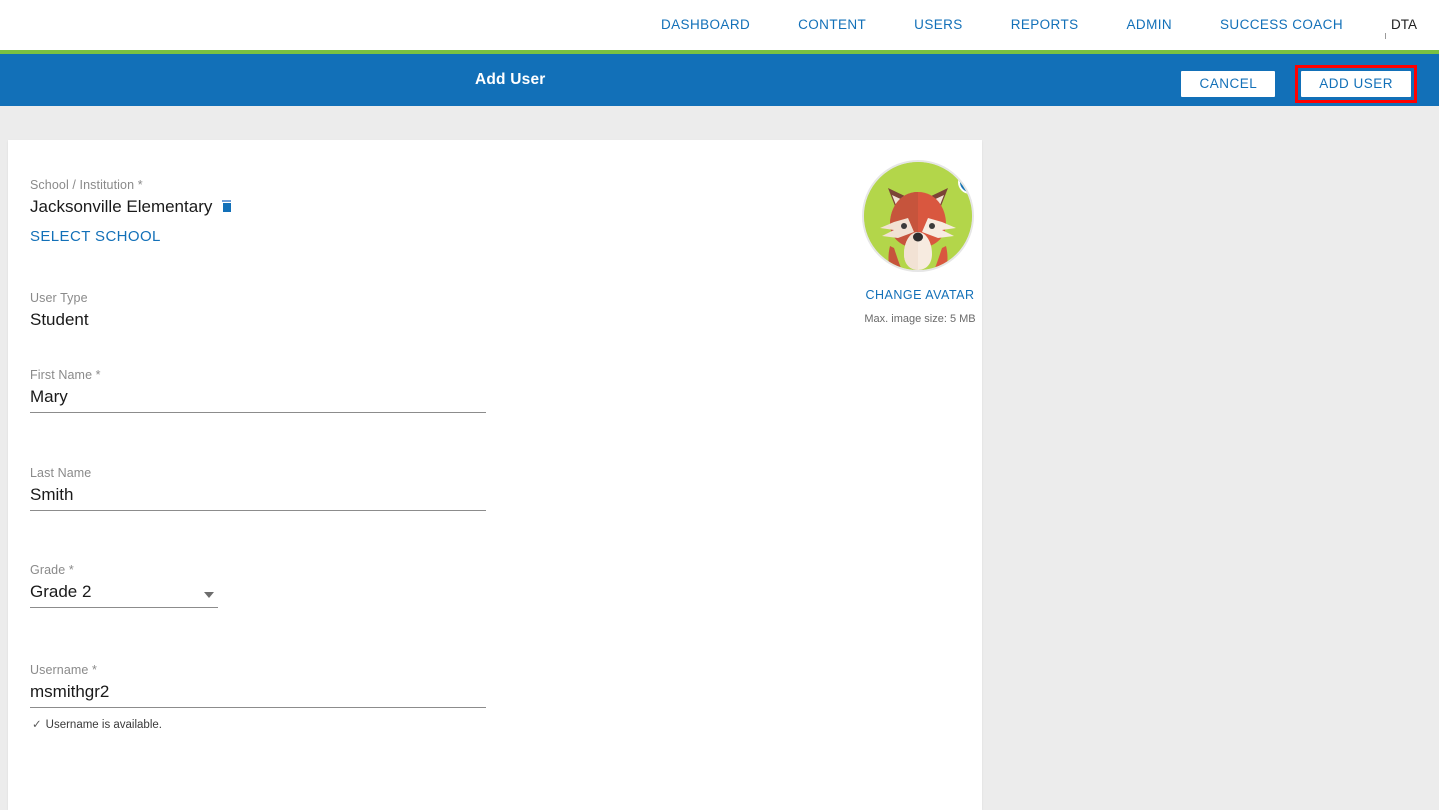 The width and height of the screenshot is (1439, 810). I want to click on username-field: Username * msmithgr2, so click(69, 682).